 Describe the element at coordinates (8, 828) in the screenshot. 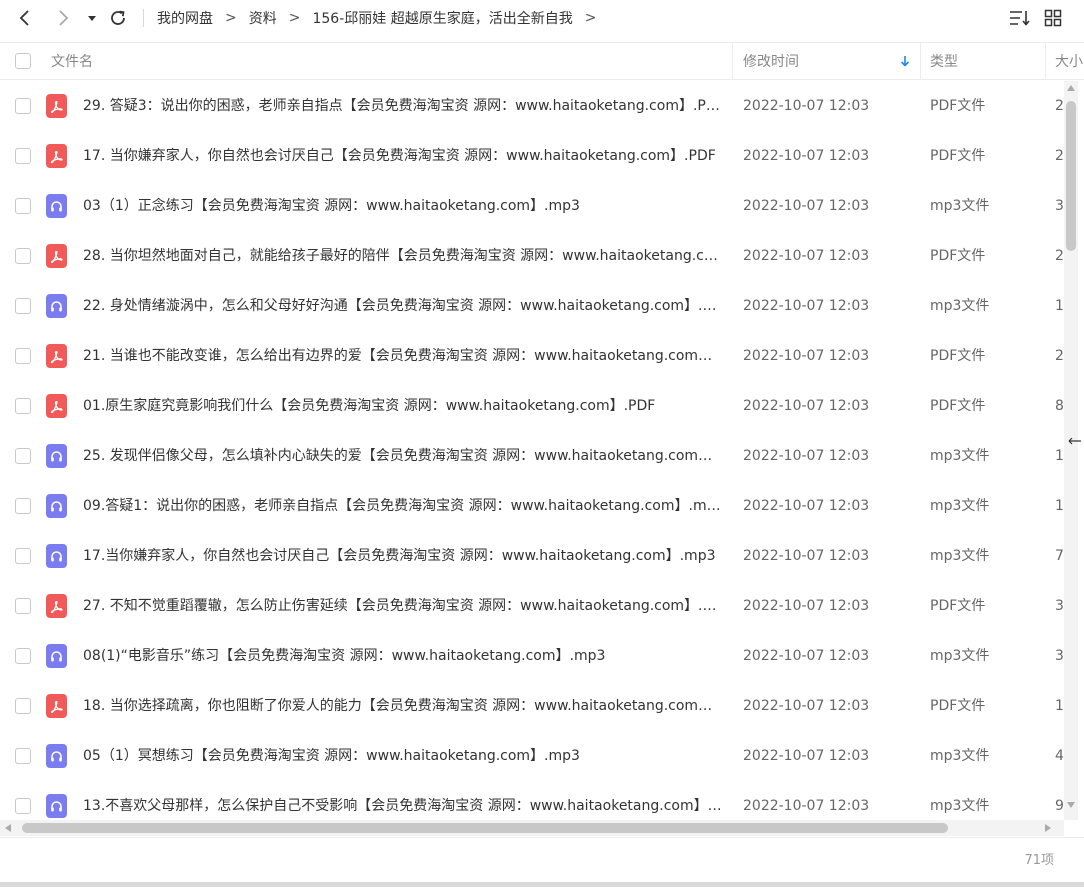

I see `scroll-left-icon` at that location.